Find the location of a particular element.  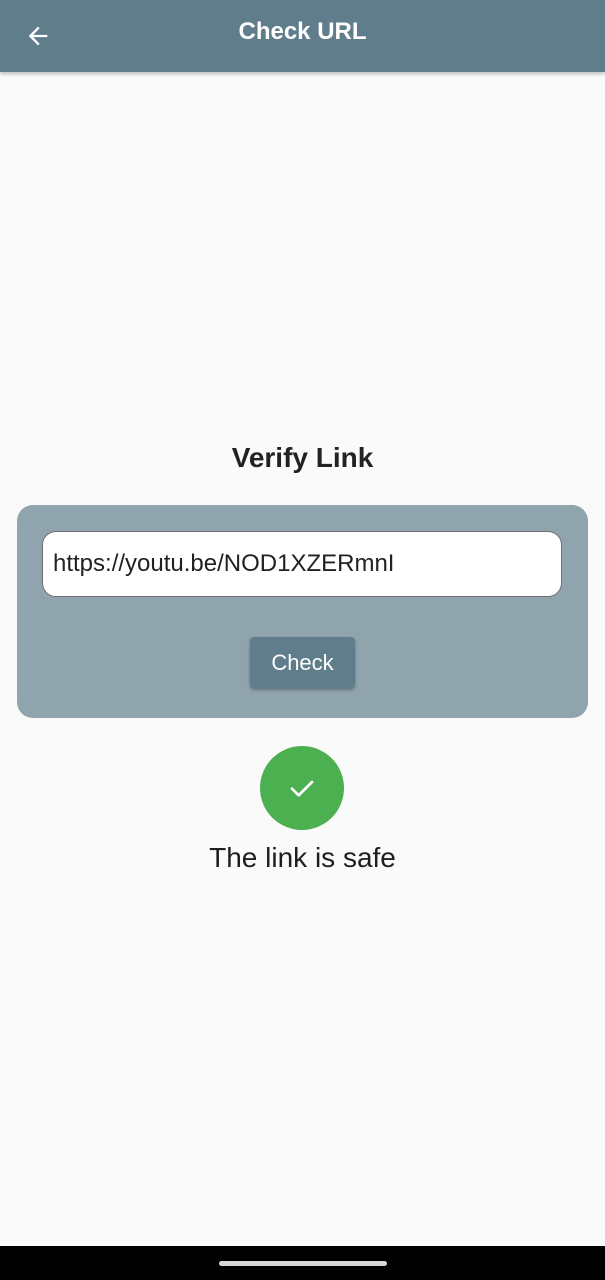

home-indicator is located at coordinates (303, 1263).